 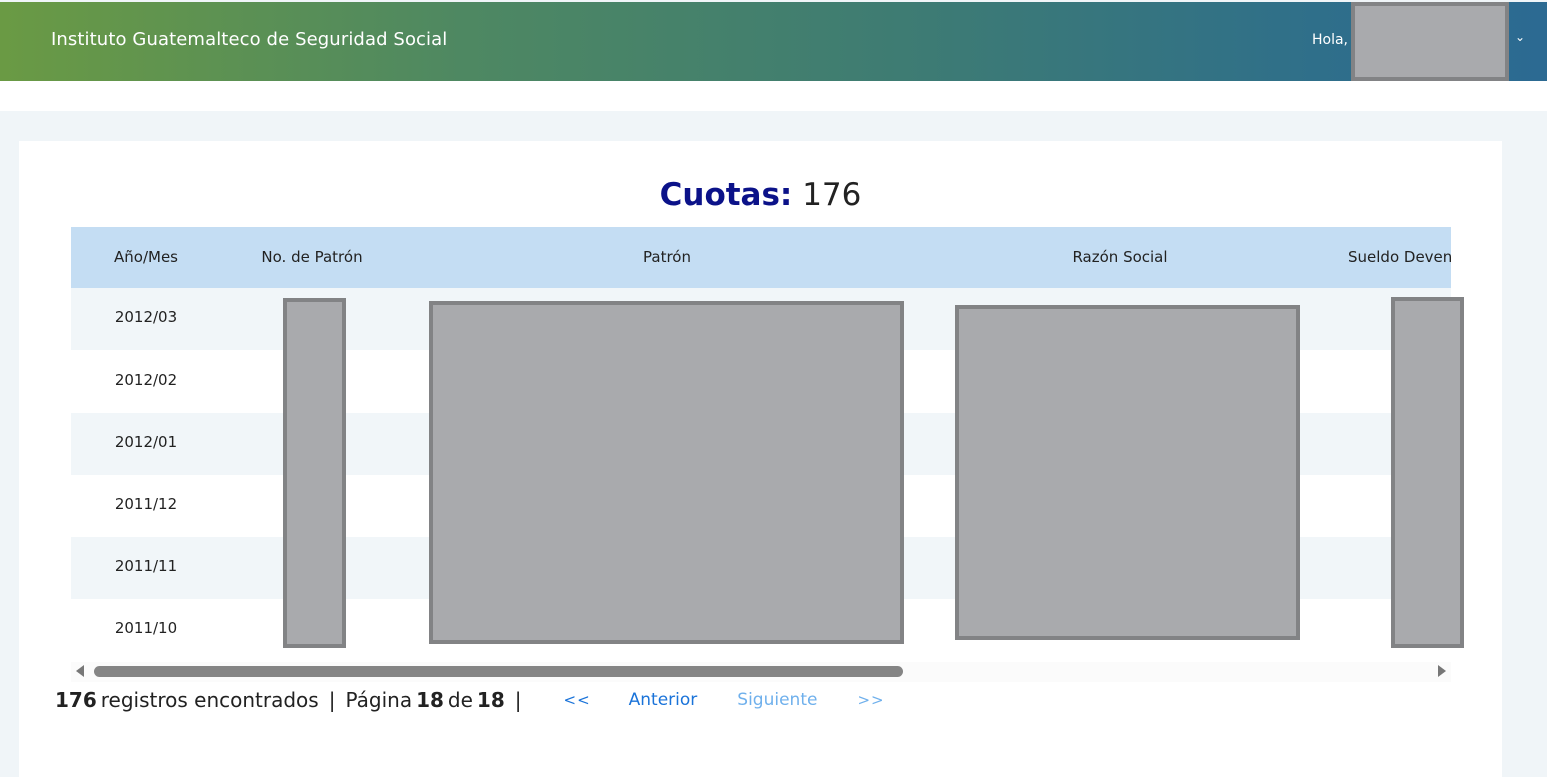 I want to click on scrollbar-thumb, so click(x=498, y=671).